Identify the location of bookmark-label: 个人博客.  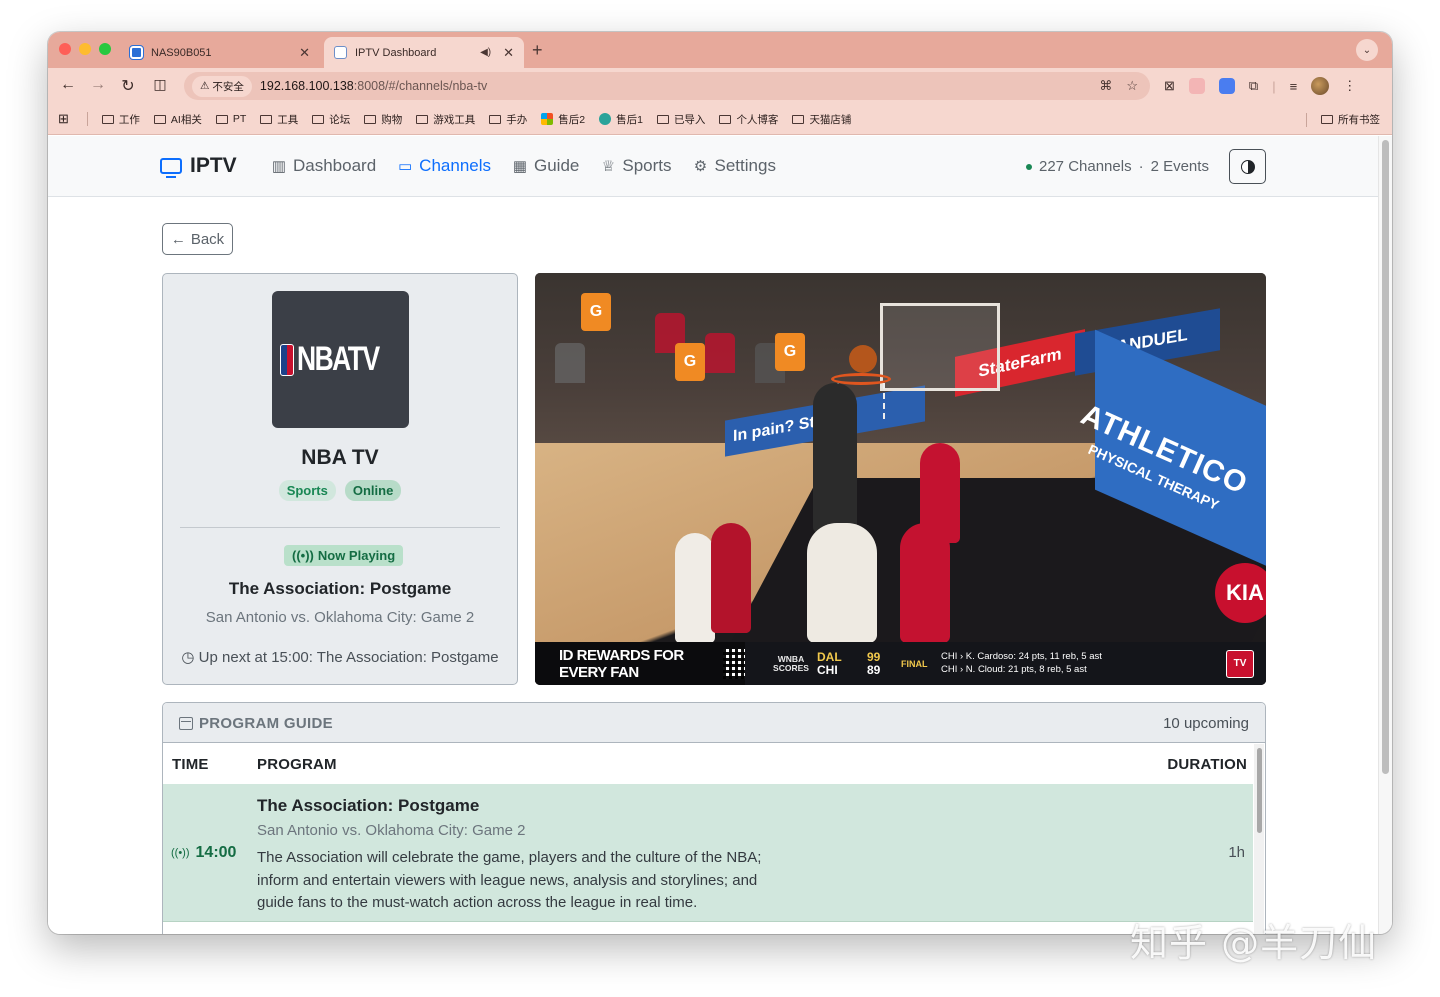
(757, 119).